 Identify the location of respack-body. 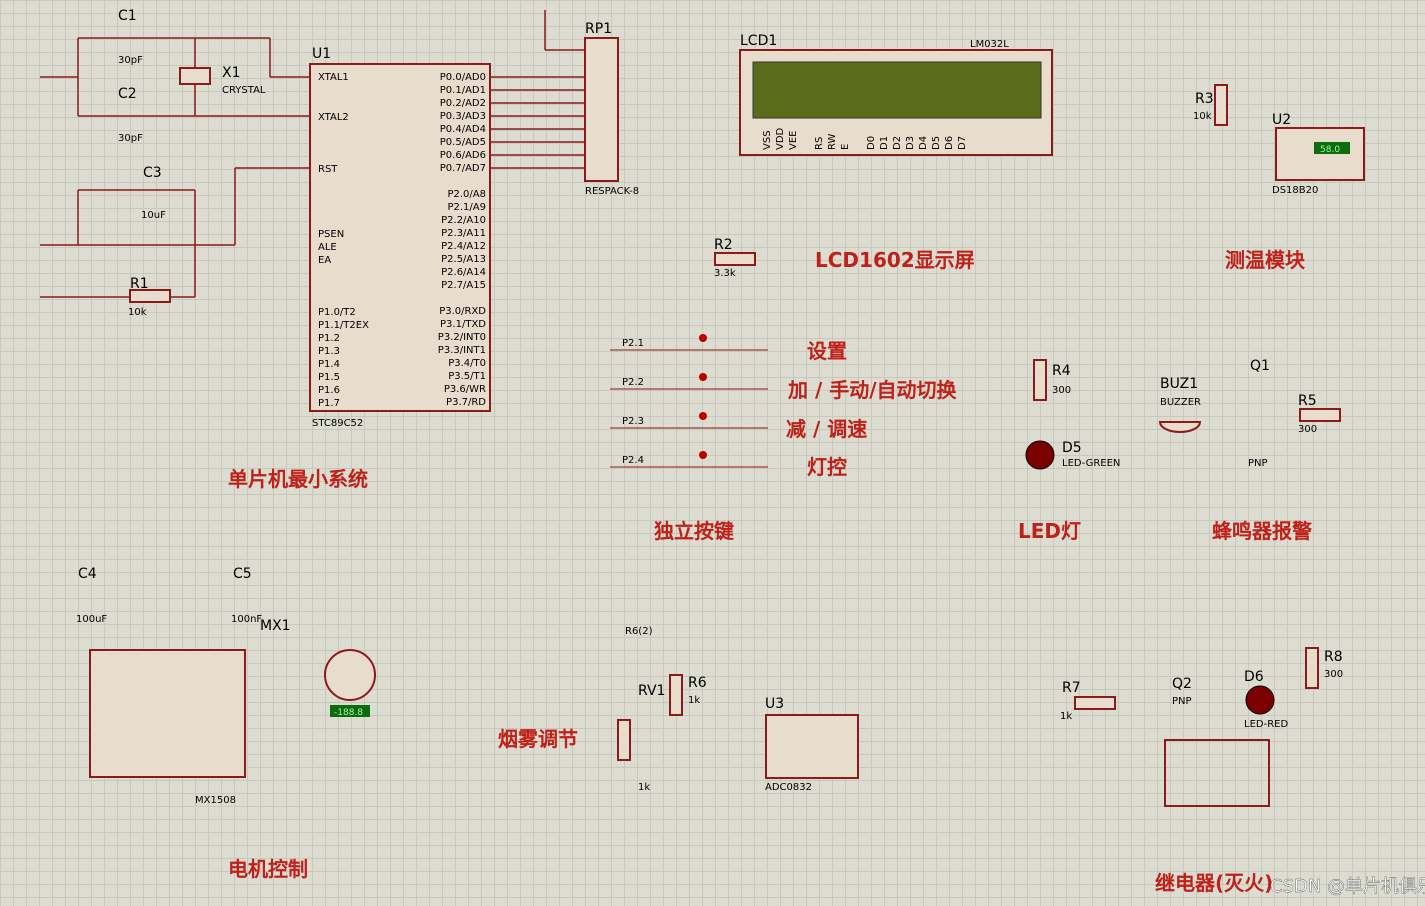
(601, 109).